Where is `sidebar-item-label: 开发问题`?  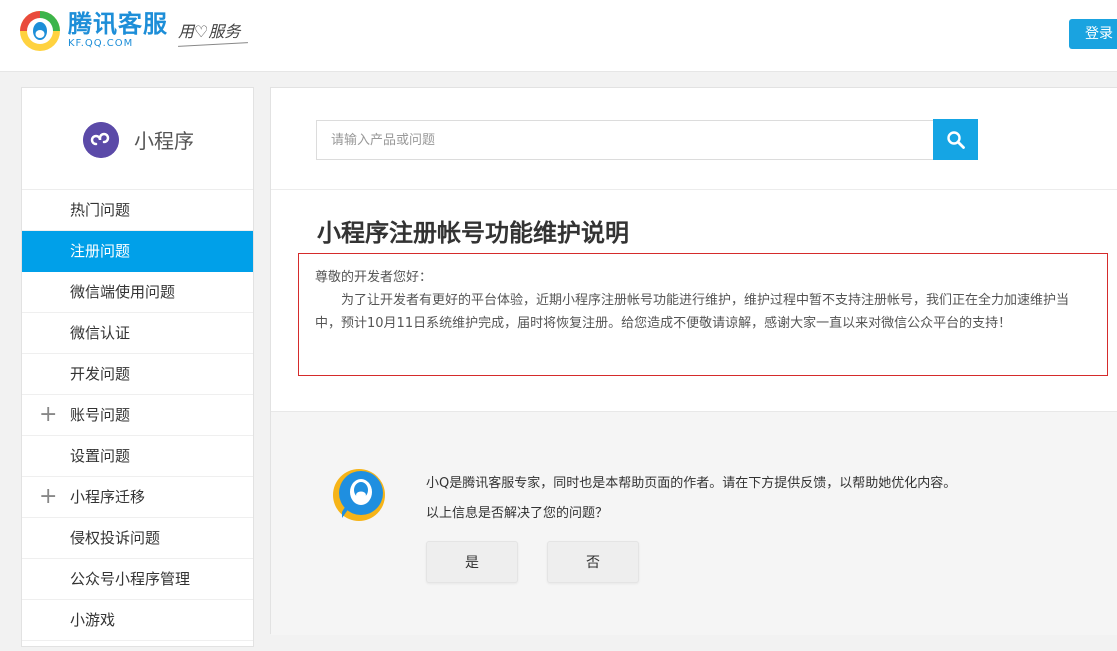
sidebar-item-label: 开发问题 is located at coordinates (100, 374).